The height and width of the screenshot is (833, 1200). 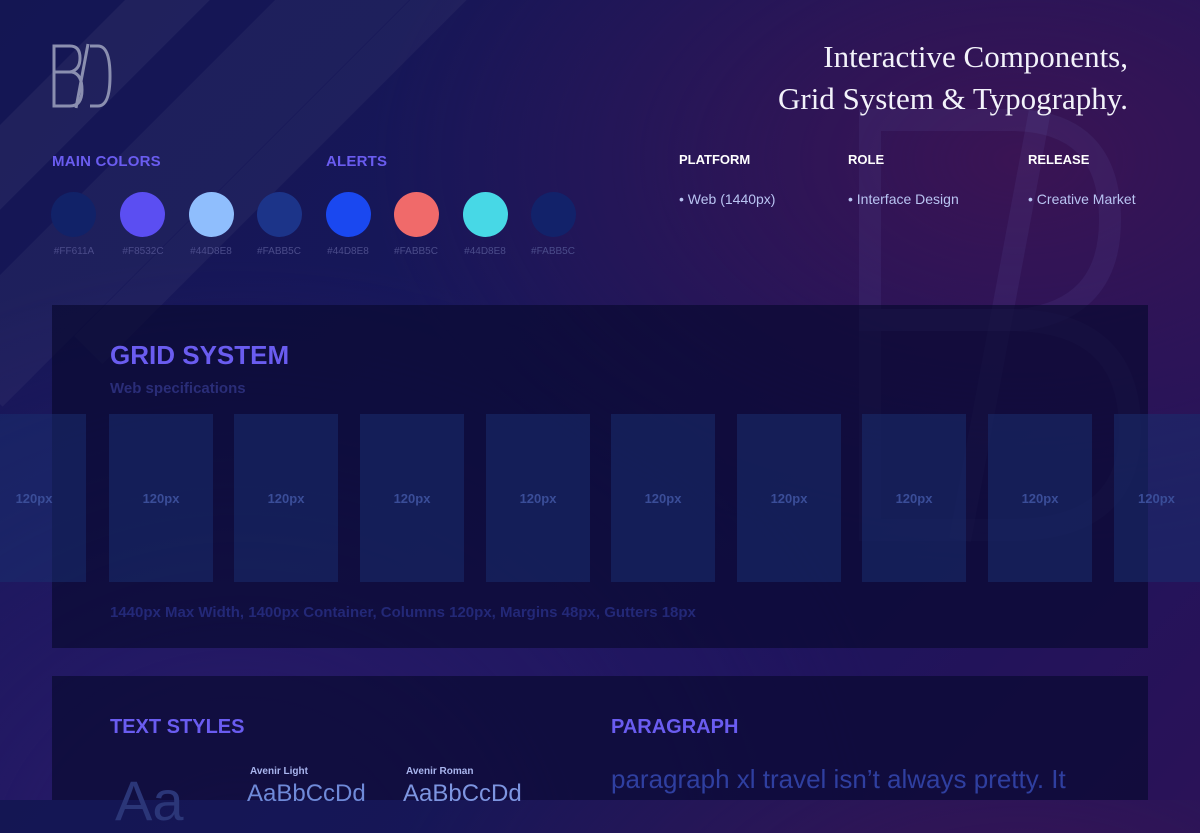 I want to click on alerts-title: ALERTS, so click(x=357, y=161).